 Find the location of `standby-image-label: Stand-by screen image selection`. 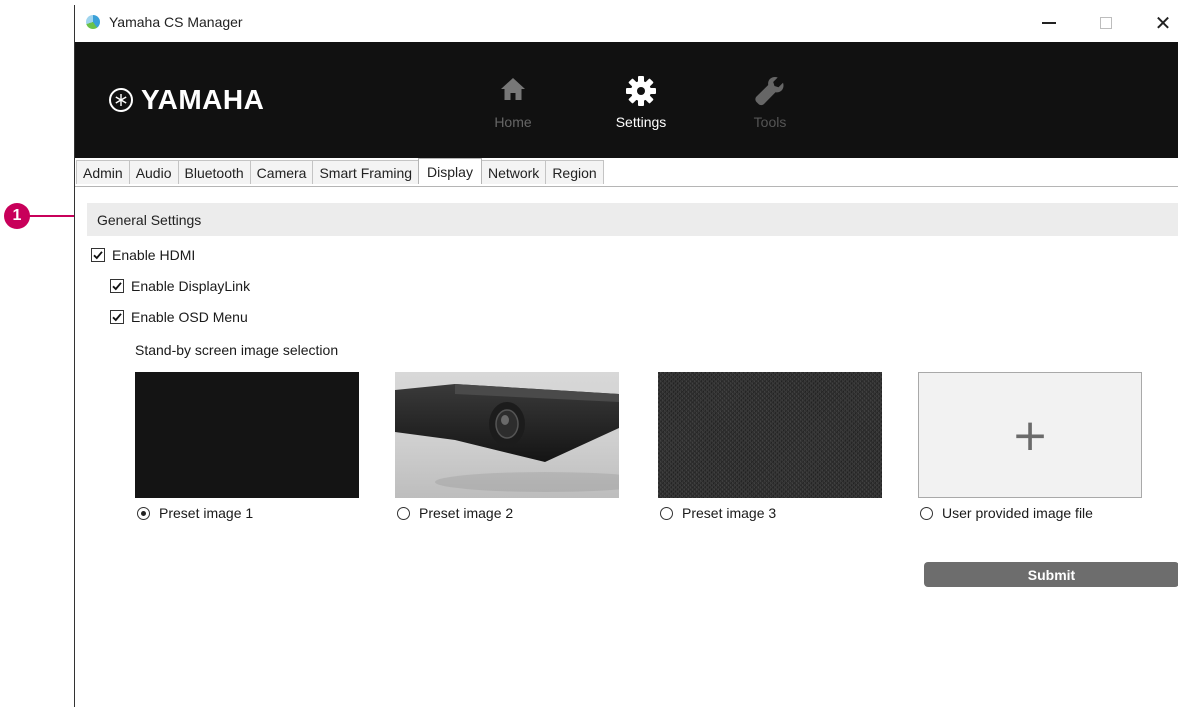

standby-image-label: Stand-by screen image selection is located at coordinates (237, 350).